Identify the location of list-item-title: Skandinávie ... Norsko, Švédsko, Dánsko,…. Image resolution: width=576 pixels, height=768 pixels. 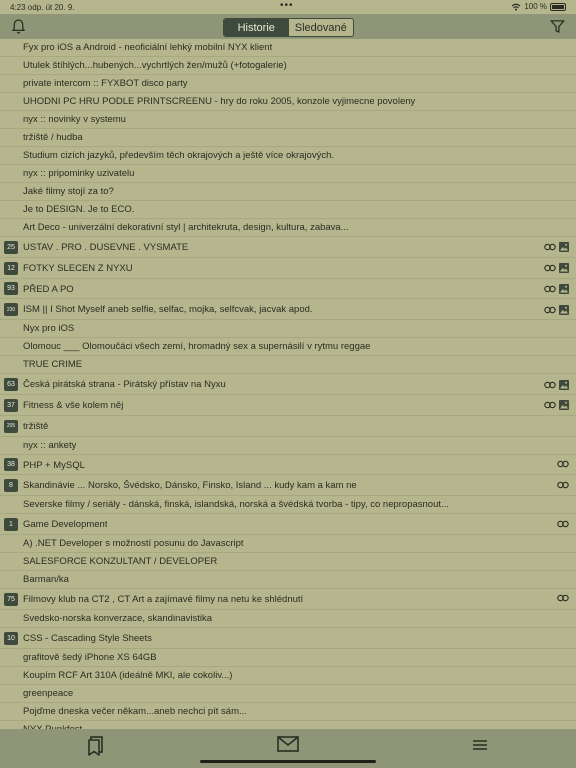
(190, 486).